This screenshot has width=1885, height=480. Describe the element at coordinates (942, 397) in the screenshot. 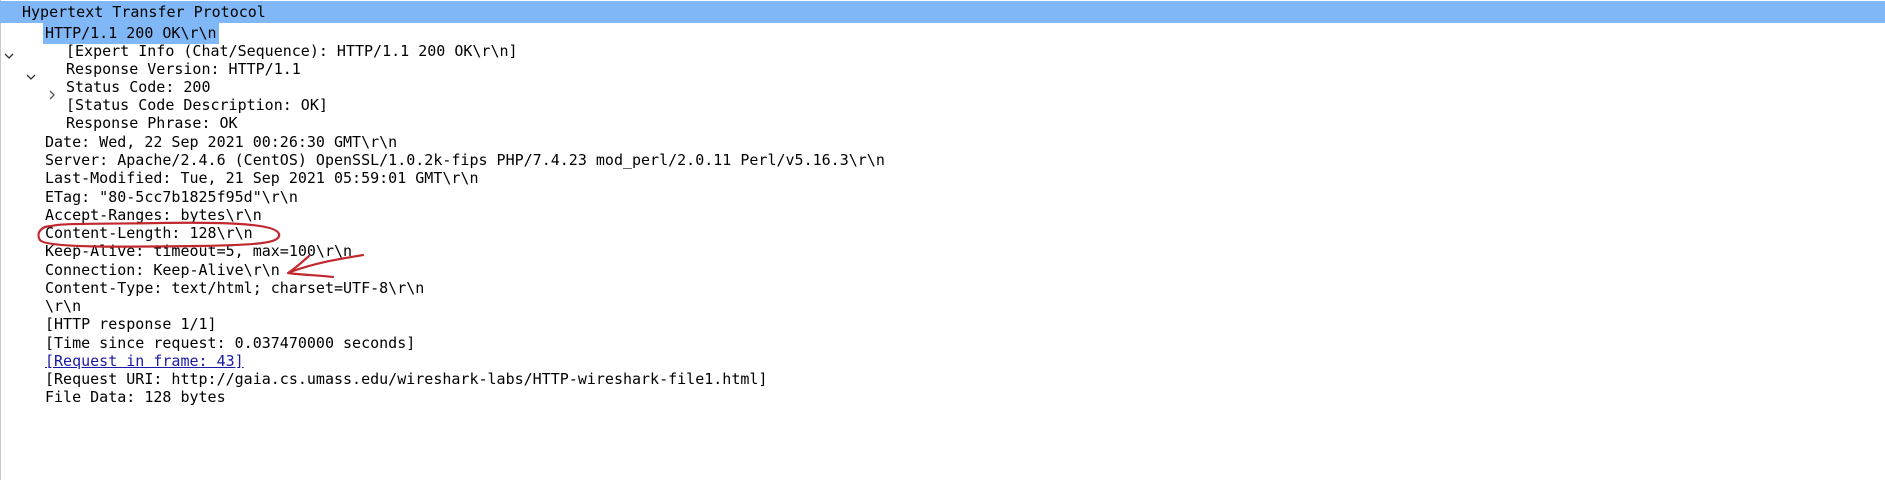

I see `tree-row-file-data: File Data: 128 bytes` at that location.